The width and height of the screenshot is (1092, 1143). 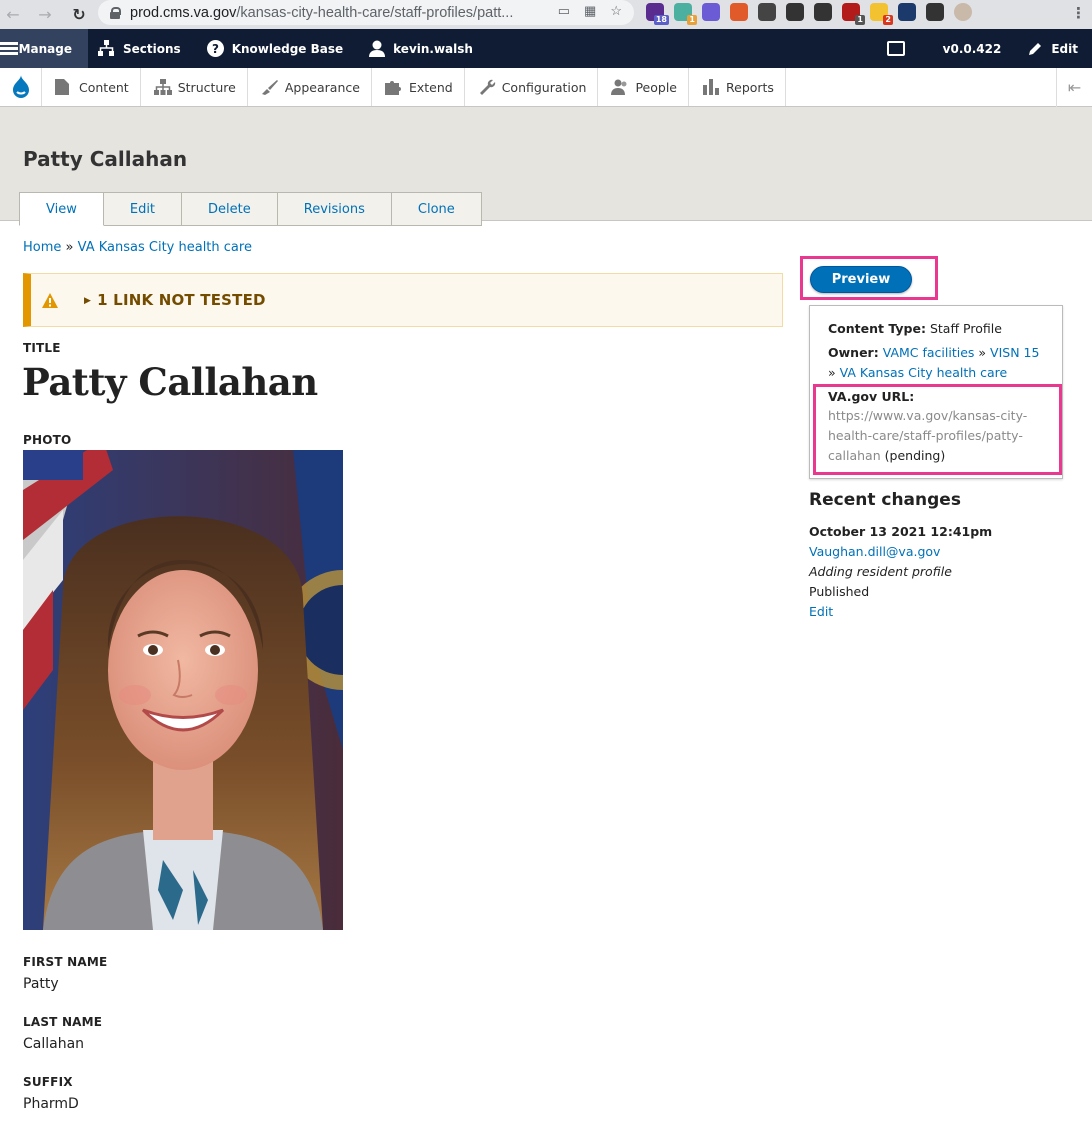 What do you see at coordinates (486, 87) in the screenshot?
I see `wrench-icon` at bounding box center [486, 87].